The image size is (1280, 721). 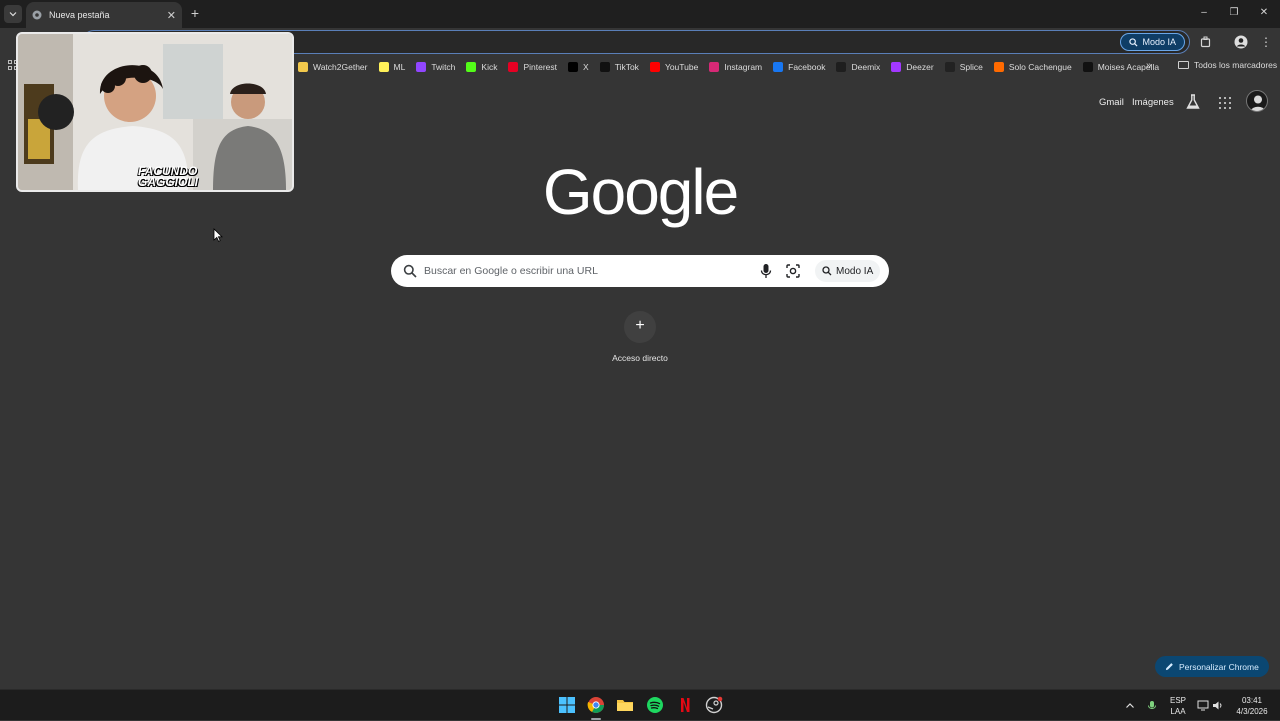 I want to click on title-bar: Nueva pestaña ✕ + – ❐ ✕, so click(x=640, y=14).